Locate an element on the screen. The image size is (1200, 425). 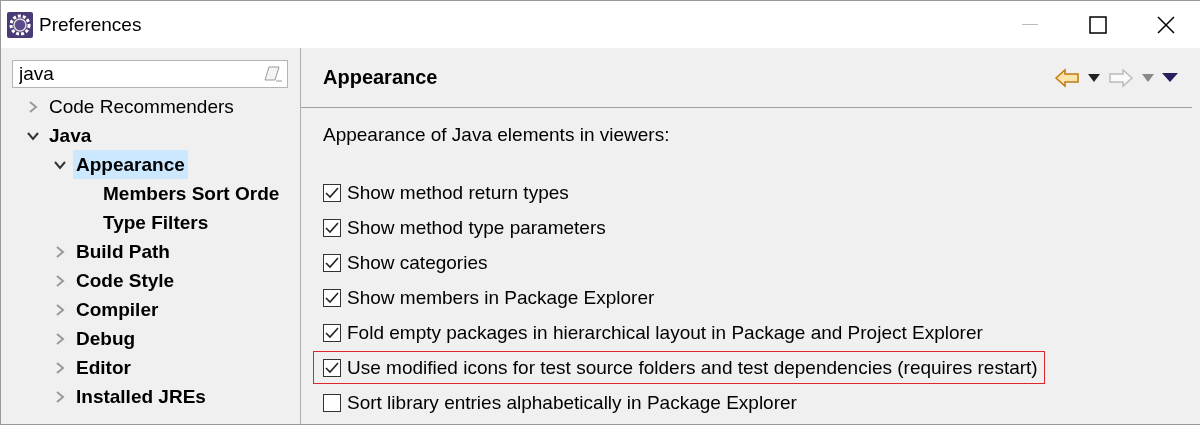
tree-item: Compiler is located at coordinates (117, 309).